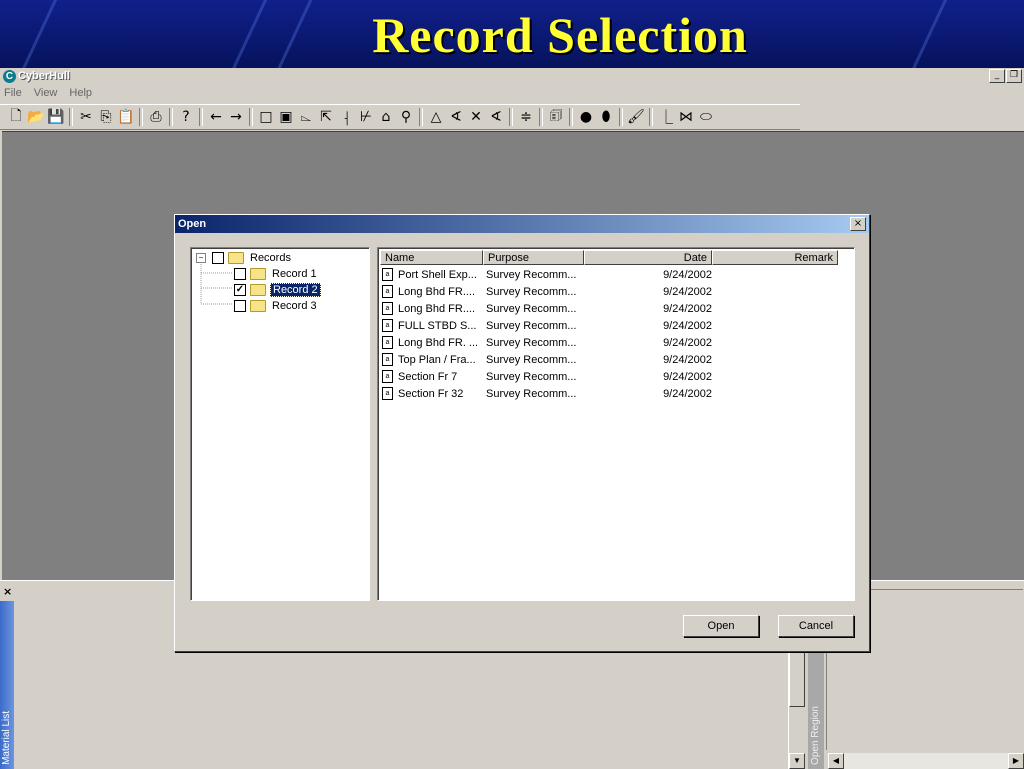  Describe the element at coordinates (126, 117) in the screenshot. I see `paste-icon: 📋` at that location.